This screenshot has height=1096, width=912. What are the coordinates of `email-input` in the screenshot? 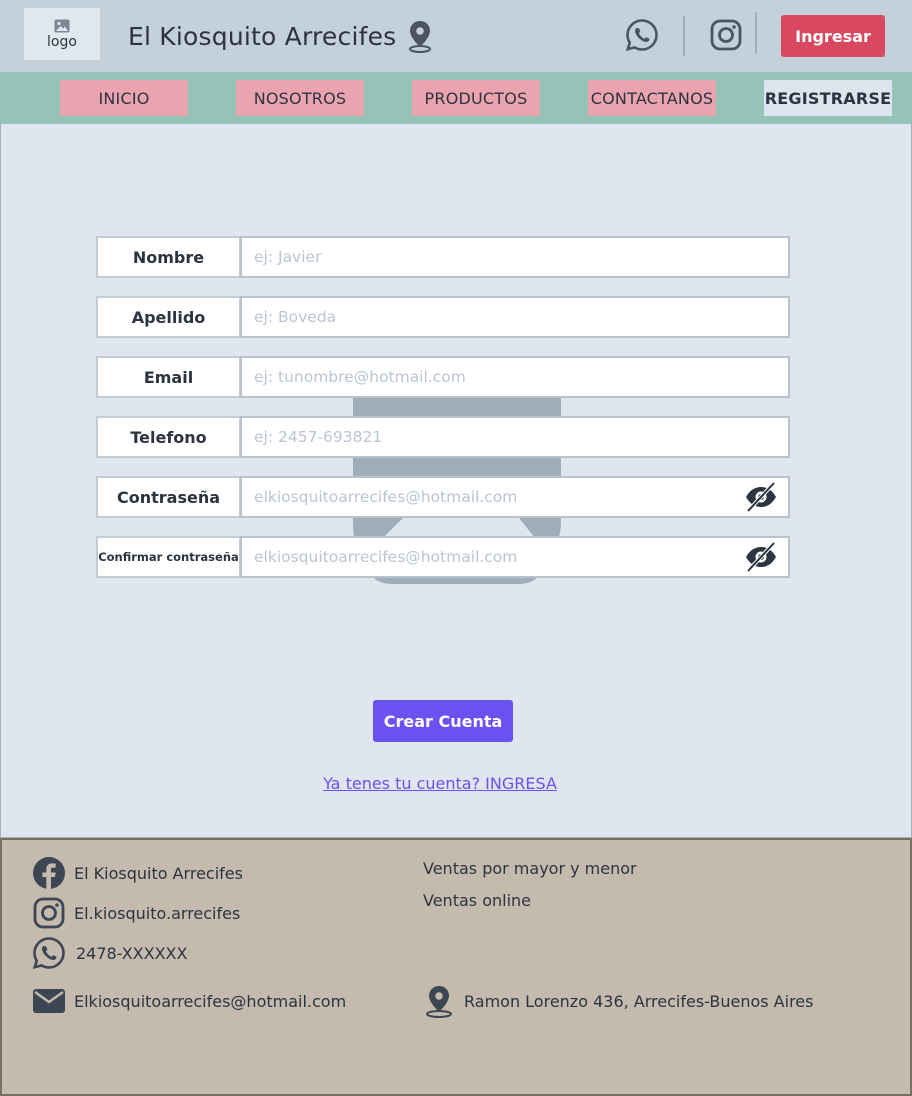 It's located at (515, 377).